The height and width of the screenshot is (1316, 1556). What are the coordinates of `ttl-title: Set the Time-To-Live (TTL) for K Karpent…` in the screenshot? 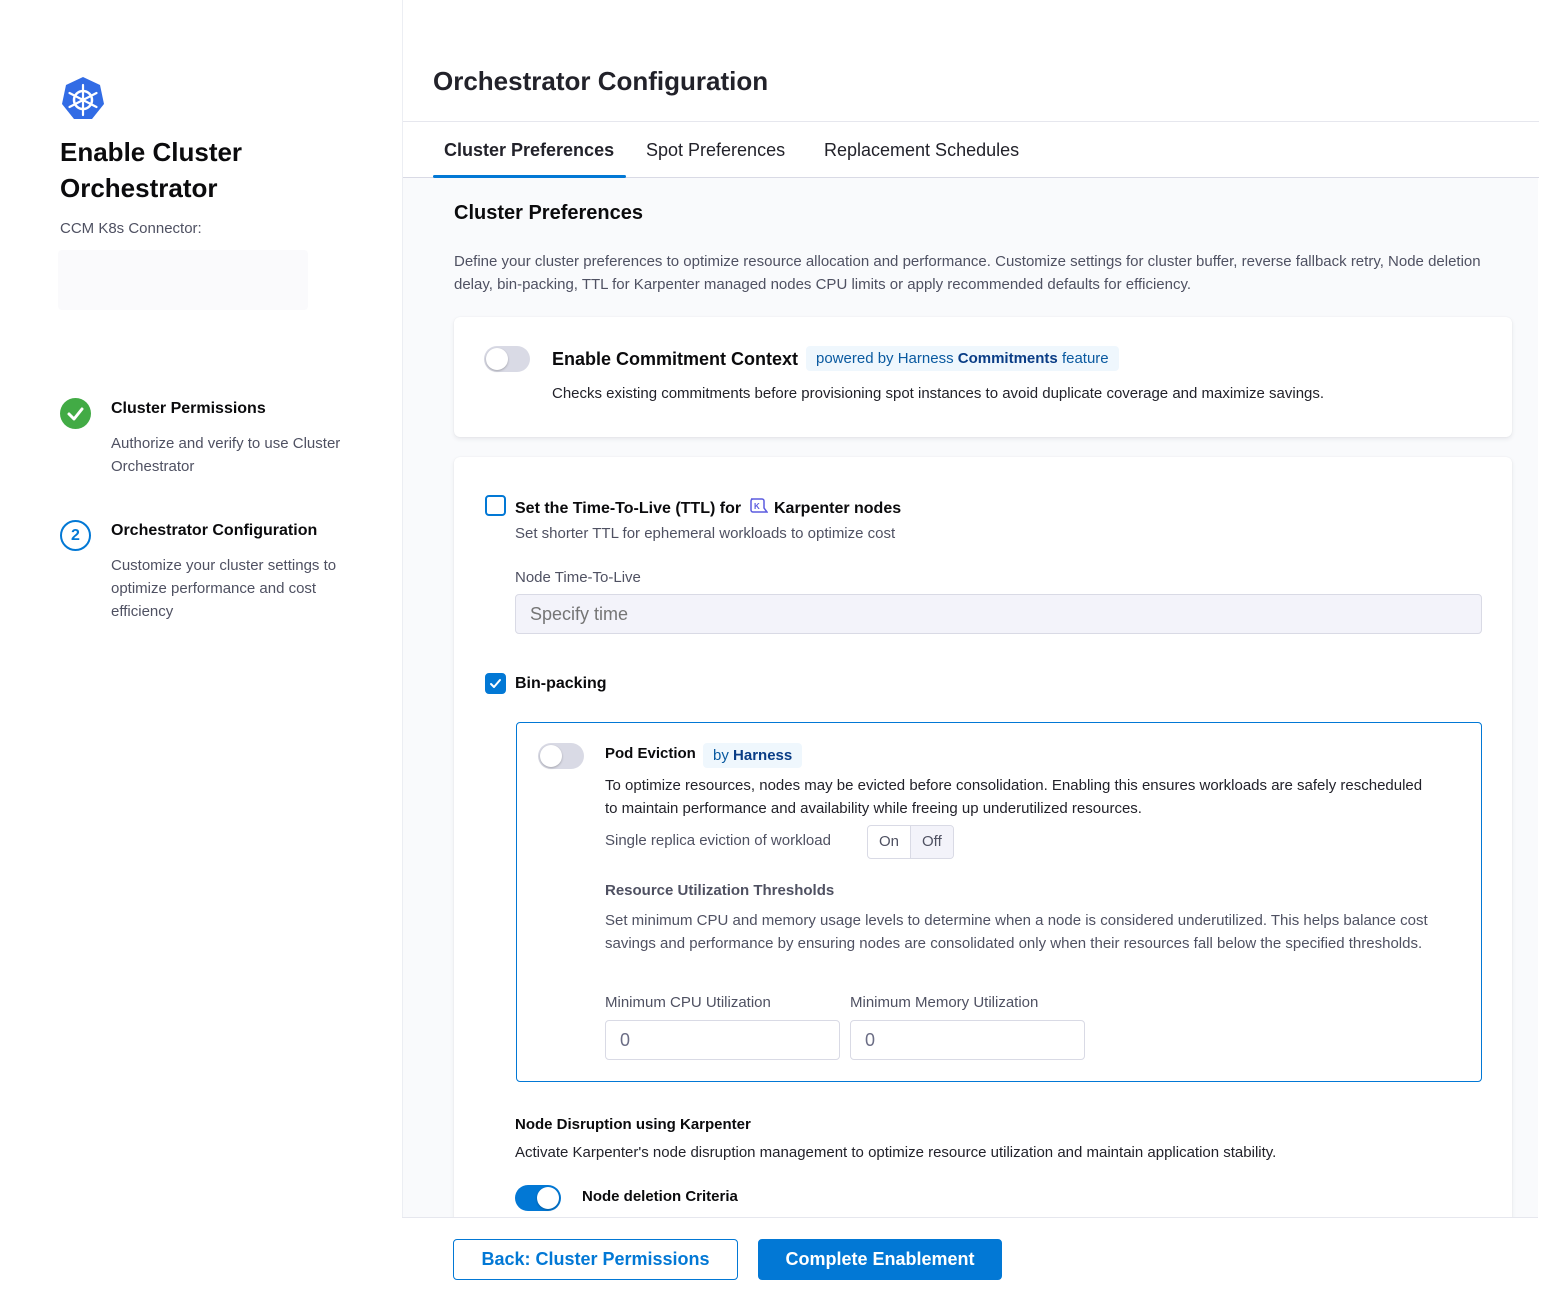 It's located at (708, 507).